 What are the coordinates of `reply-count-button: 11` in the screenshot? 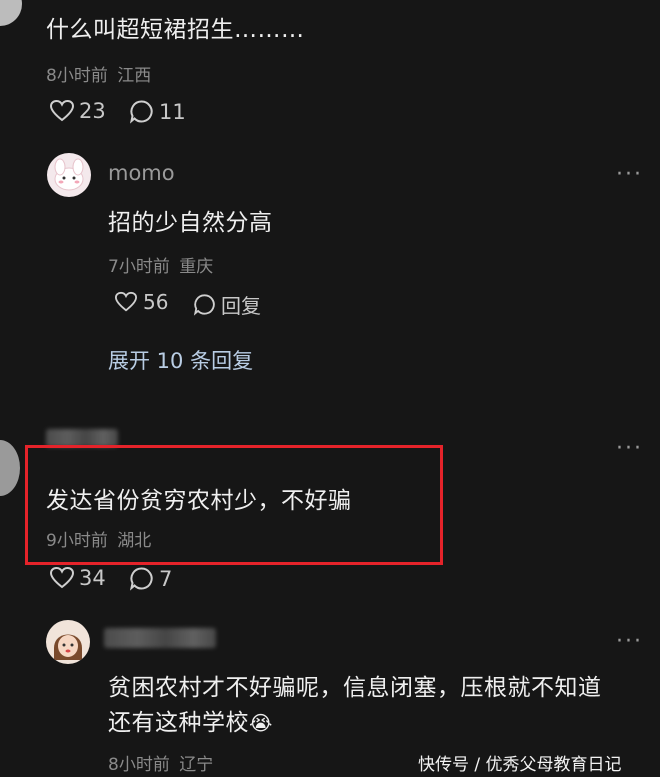 It's located at (157, 111).